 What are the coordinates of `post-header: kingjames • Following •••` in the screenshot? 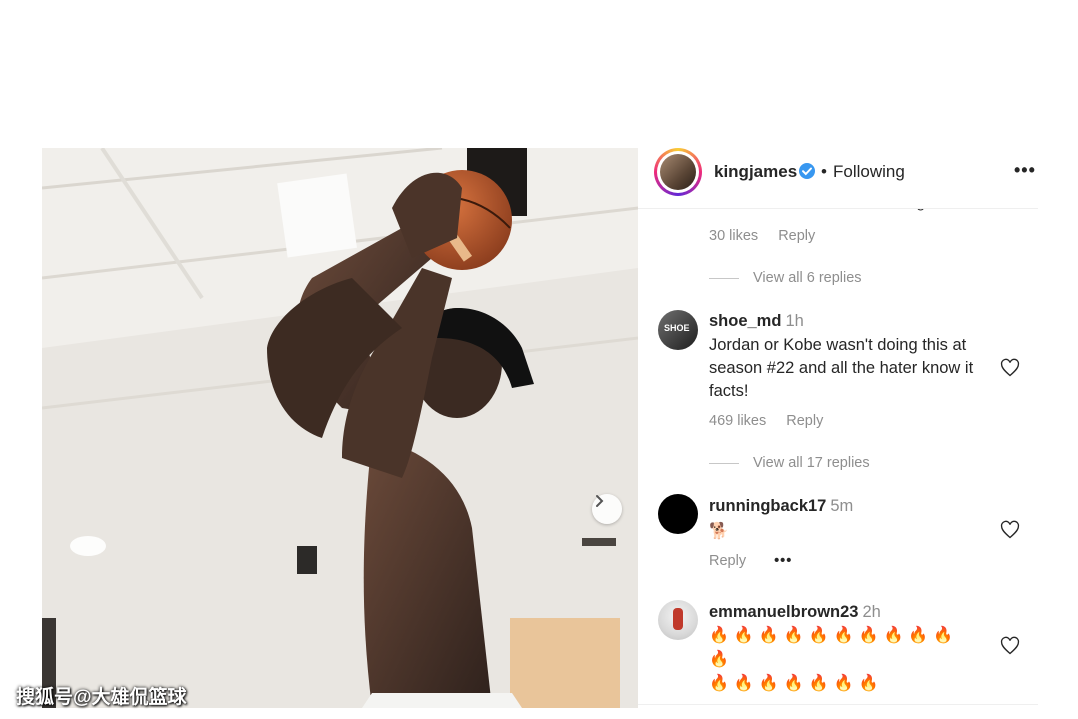 It's located at (838, 178).